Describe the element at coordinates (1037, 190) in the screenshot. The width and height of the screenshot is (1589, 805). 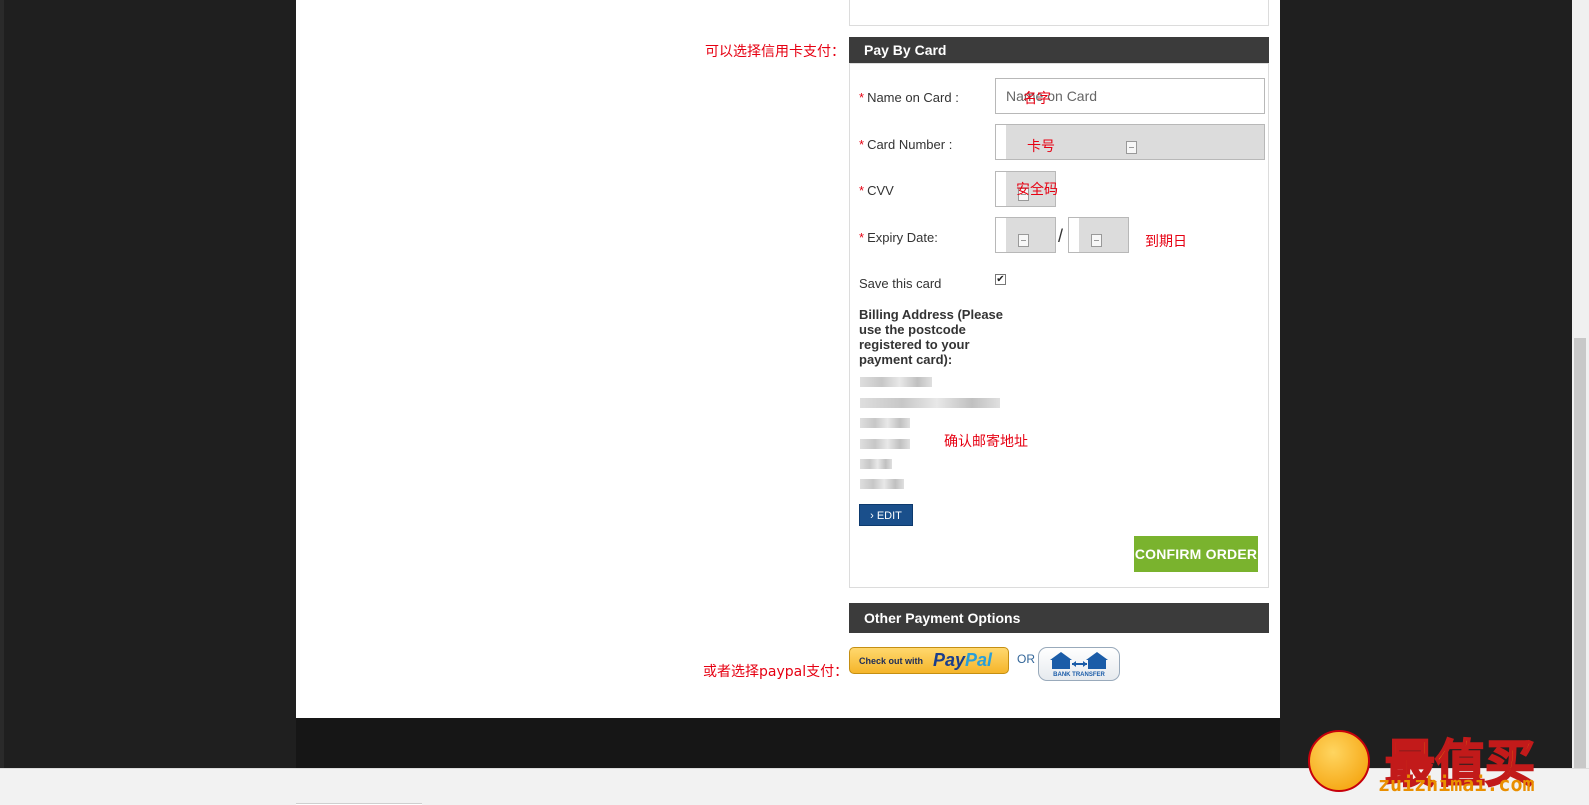
I see `cvv-annotation: 安全码` at that location.